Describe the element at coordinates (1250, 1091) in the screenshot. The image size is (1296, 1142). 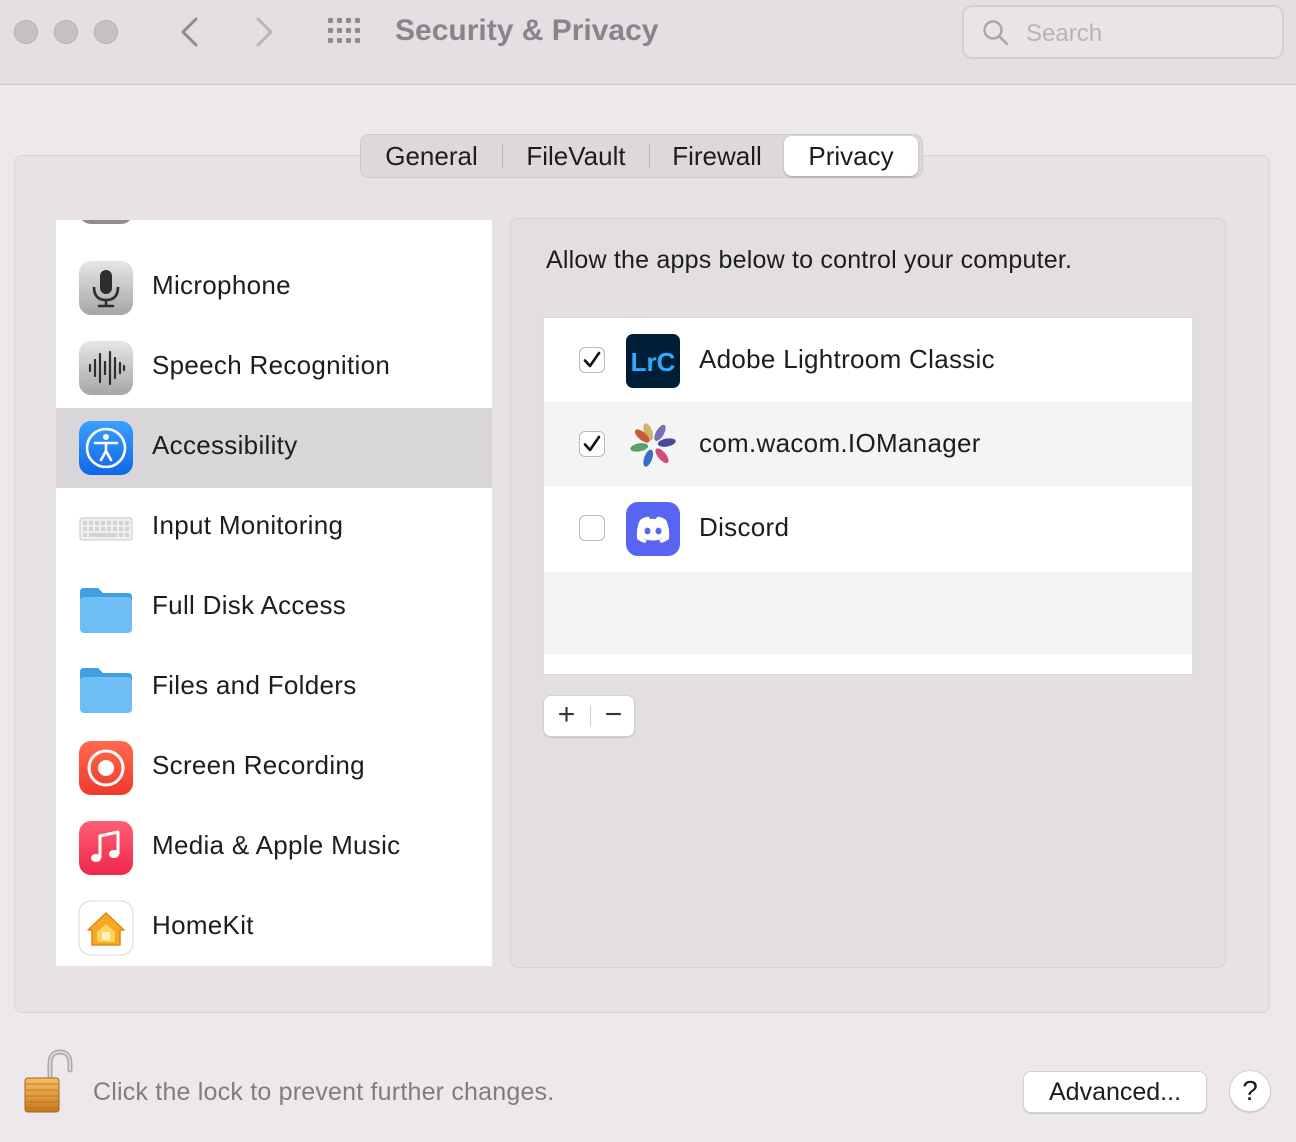
I see `help-button: ?` at that location.